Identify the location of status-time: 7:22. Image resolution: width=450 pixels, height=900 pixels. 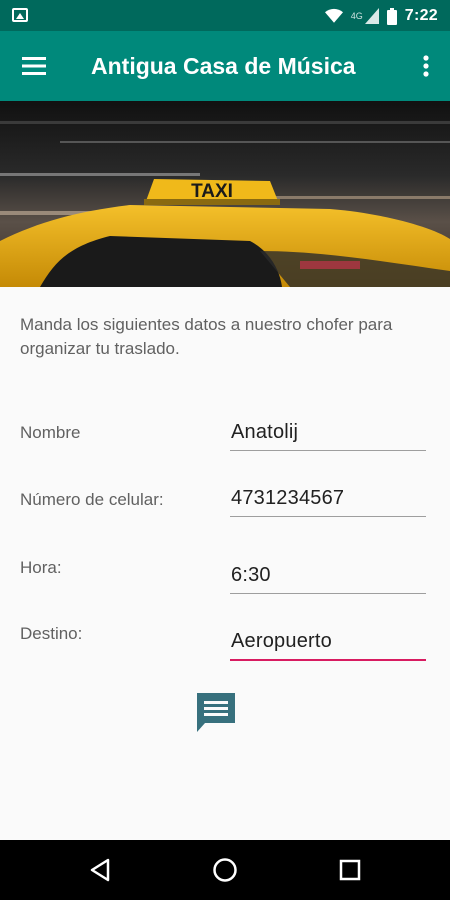
(421, 15).